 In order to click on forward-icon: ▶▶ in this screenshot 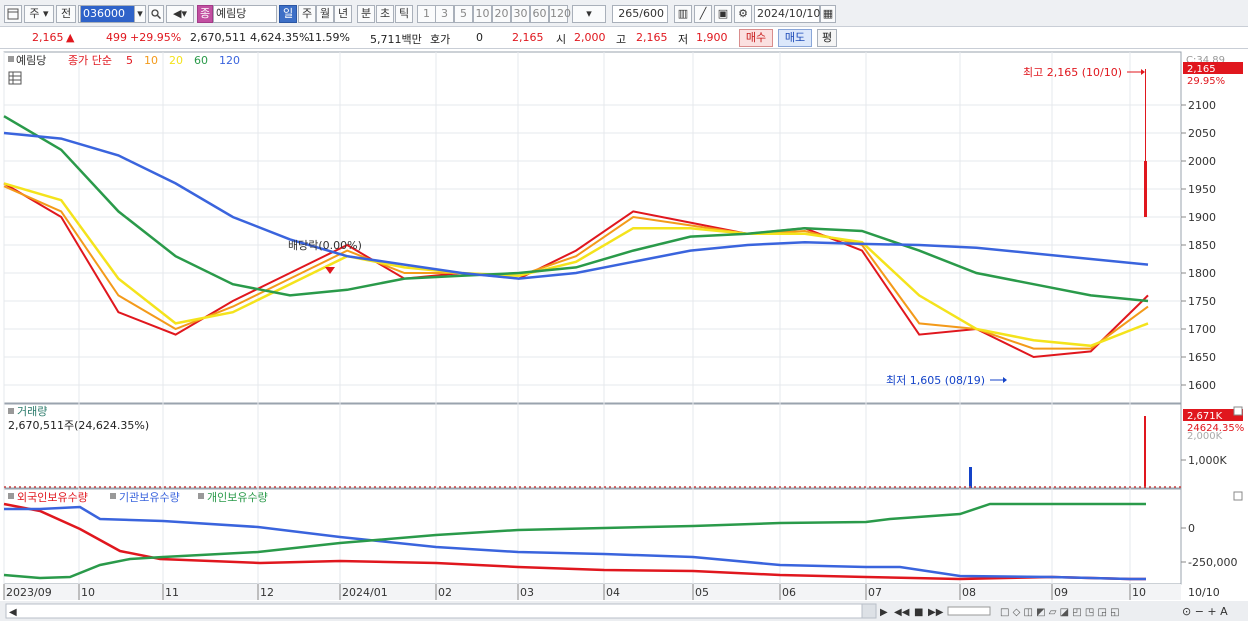, I will do `click(936, 612)`.